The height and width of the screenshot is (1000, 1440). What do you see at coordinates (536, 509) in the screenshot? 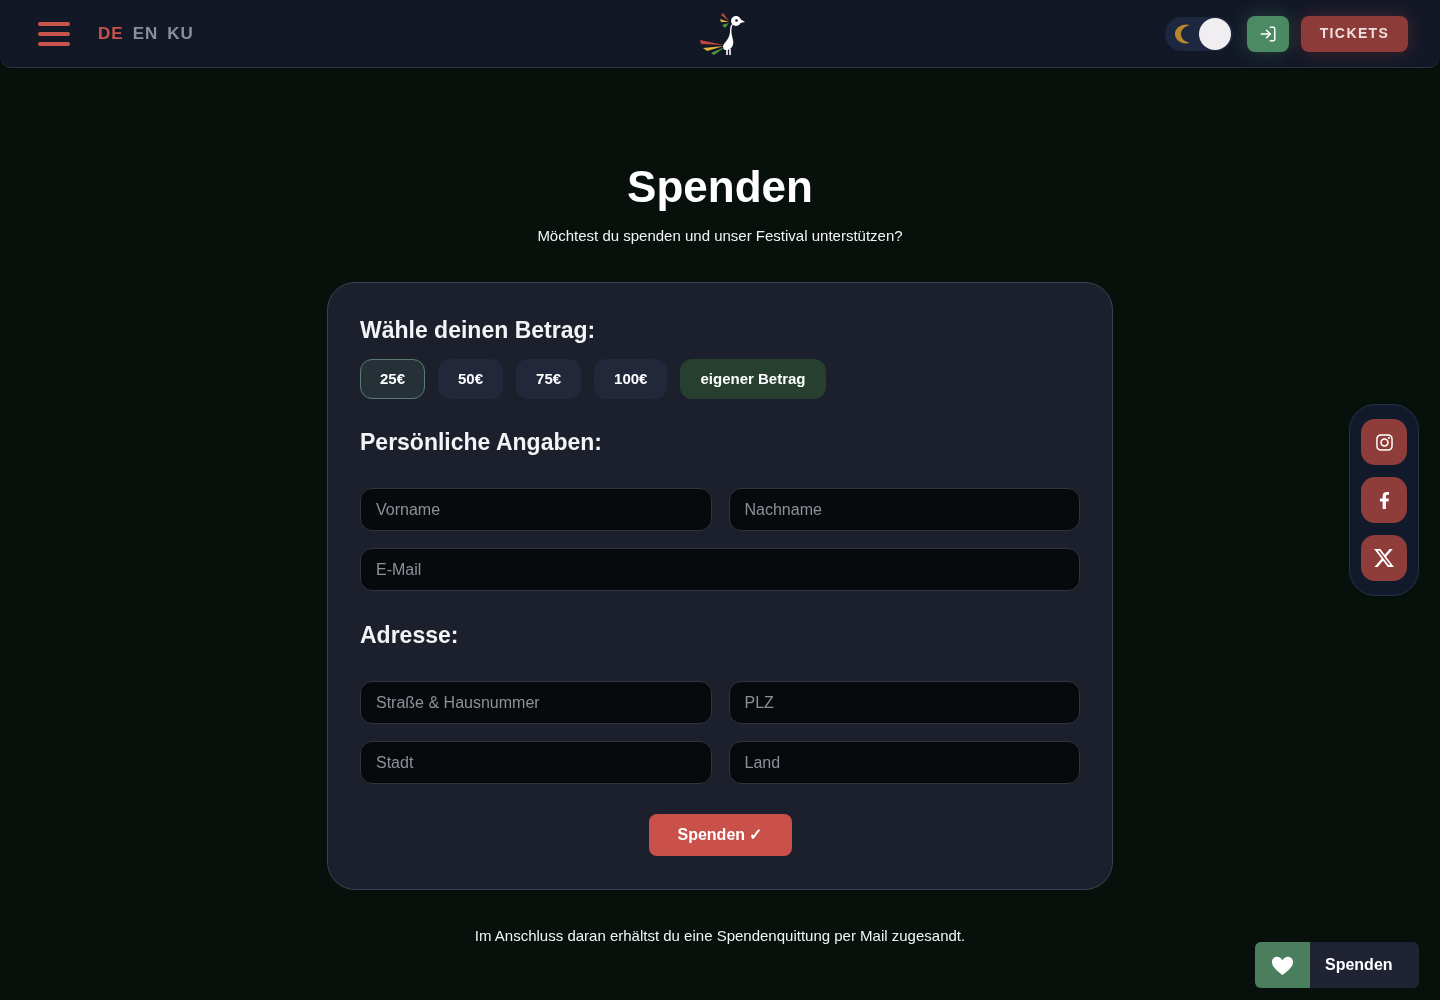
I see `input-field: Vorname` at bounding box center [536, 509].